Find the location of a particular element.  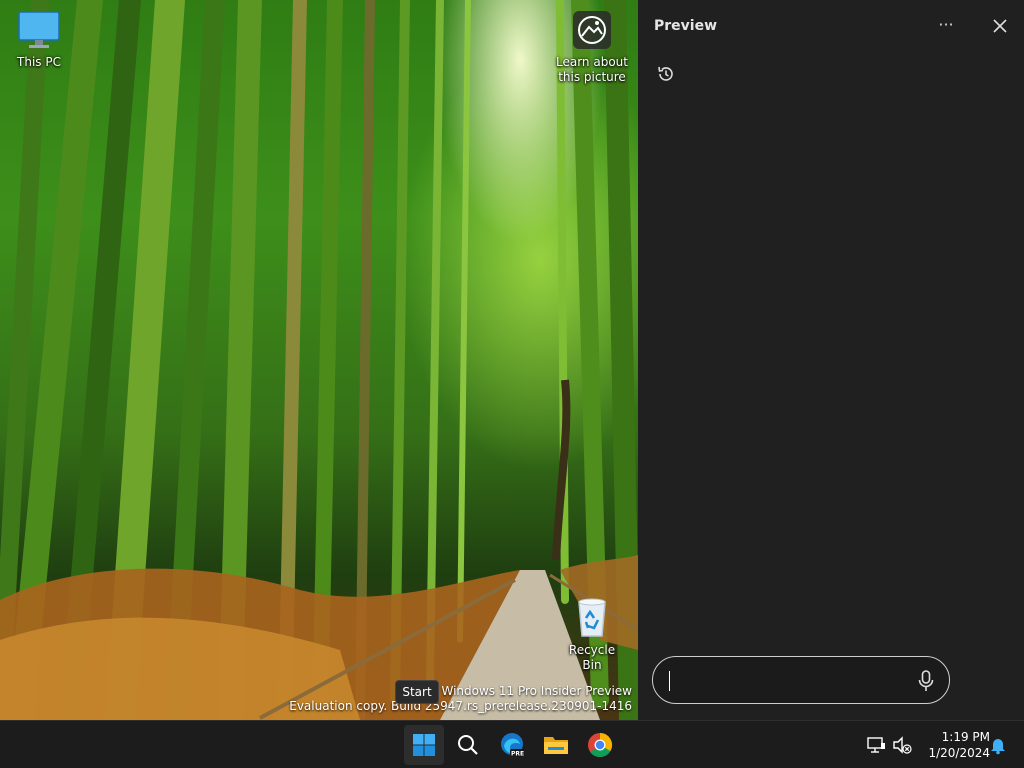

this-pc-shortcut: This PC is located at coordinates (39, 40).